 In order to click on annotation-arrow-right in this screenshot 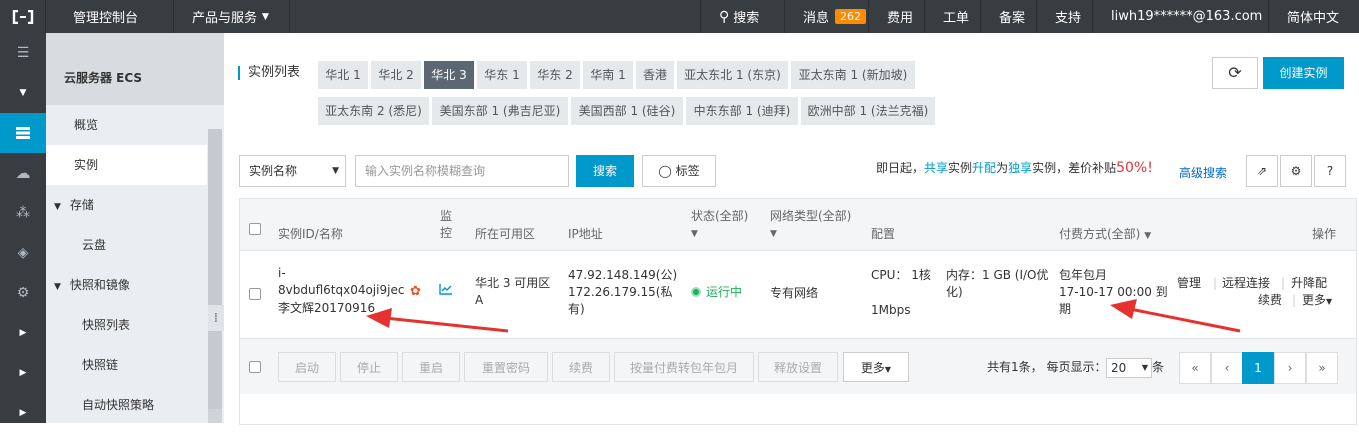, I will do `click(1175, 316)`.